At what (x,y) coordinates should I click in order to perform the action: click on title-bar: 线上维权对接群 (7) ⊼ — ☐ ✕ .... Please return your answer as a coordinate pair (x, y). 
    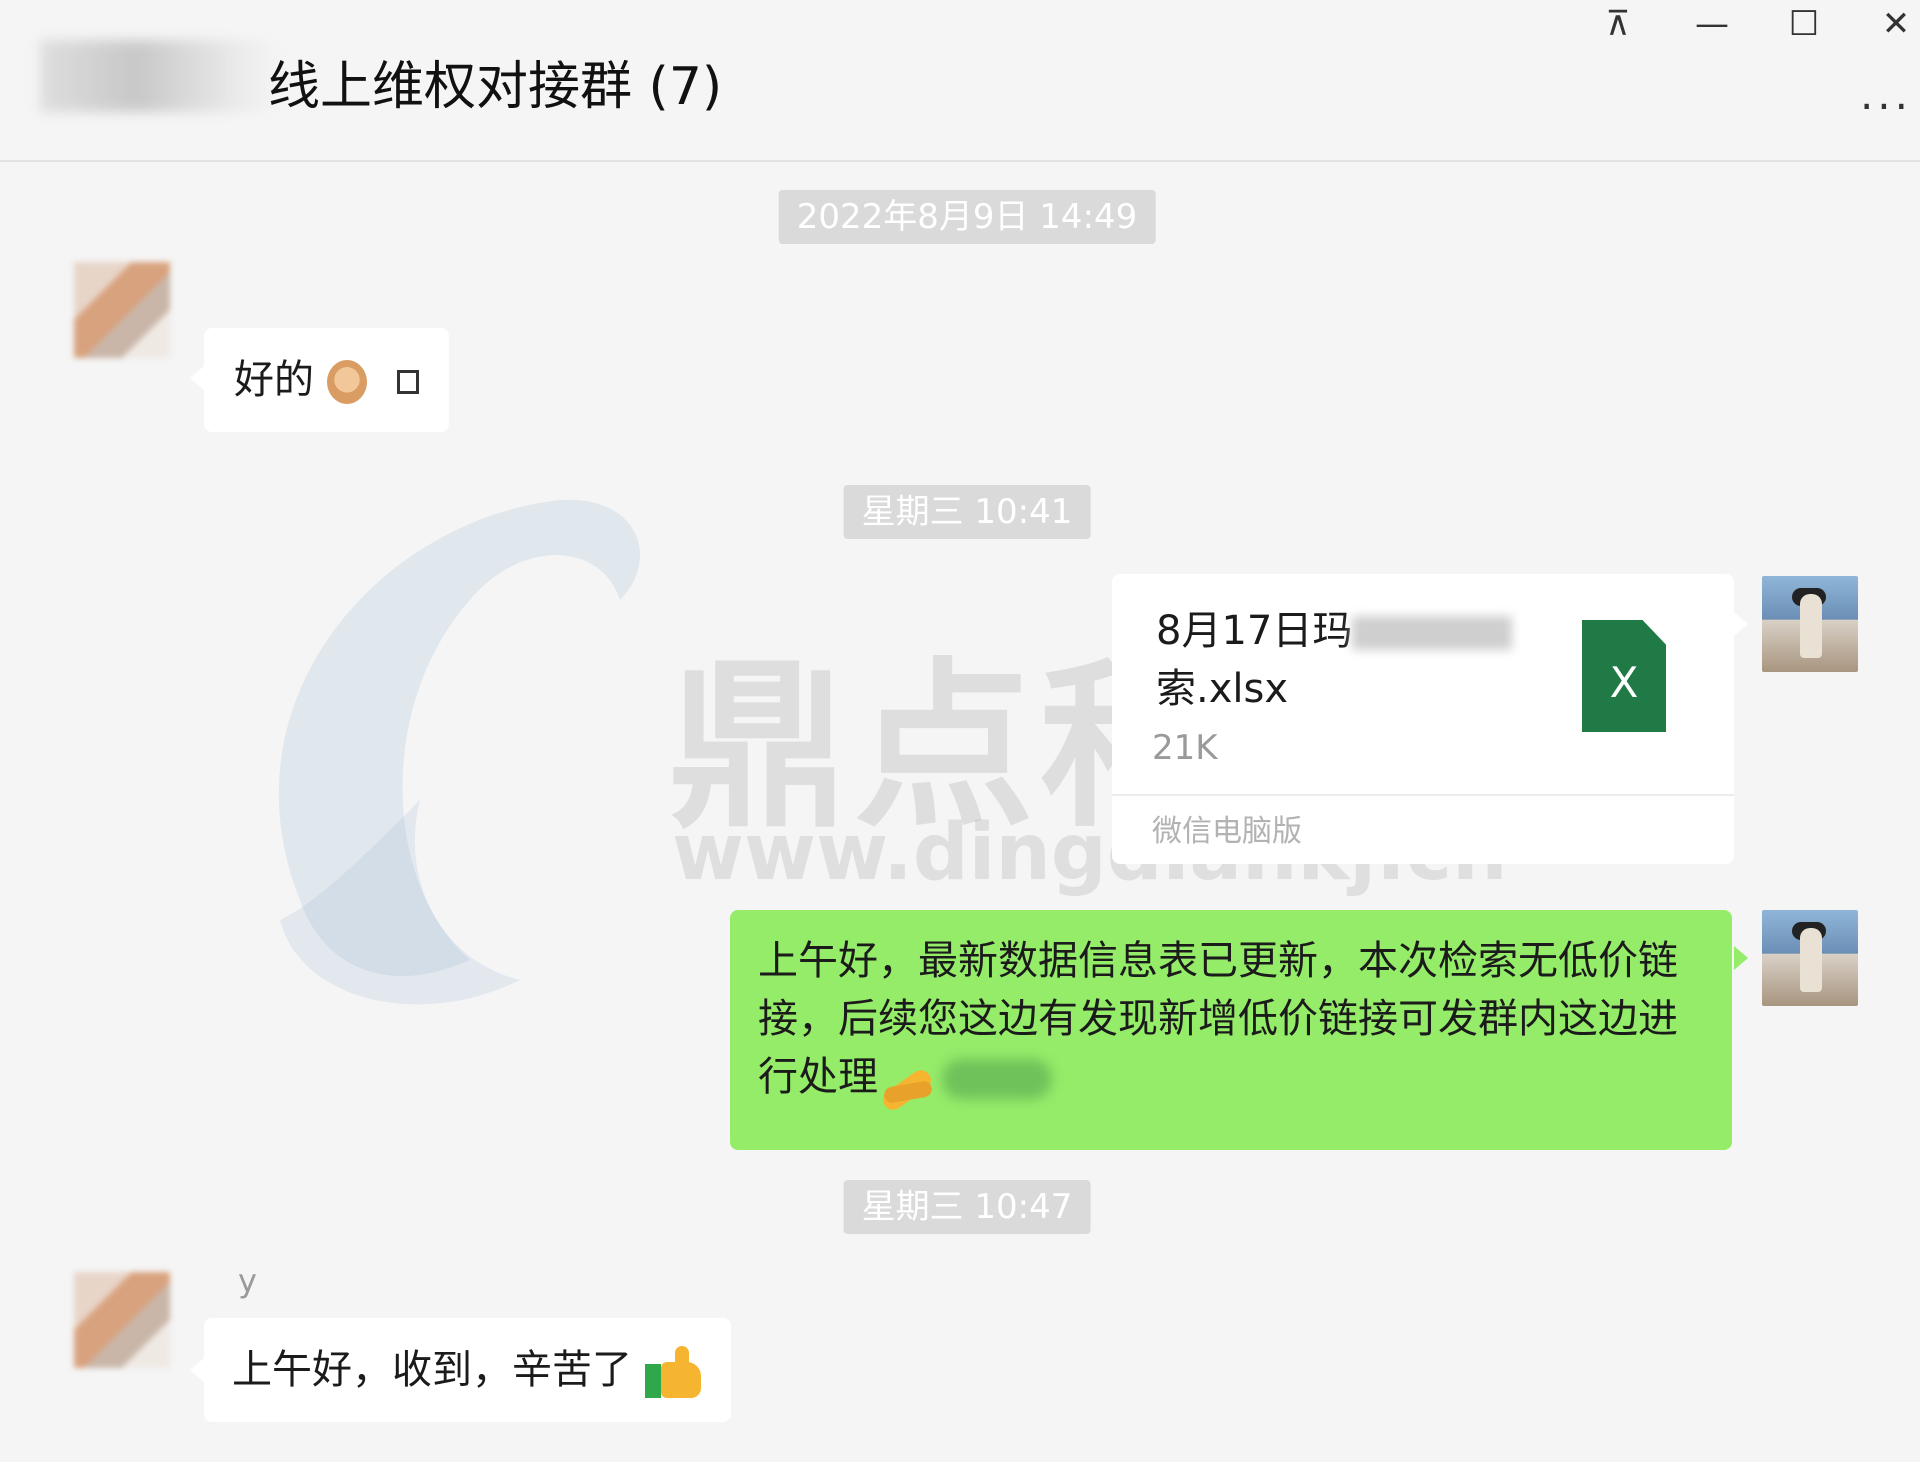
    Looking at the image, I should click on (960, 81).